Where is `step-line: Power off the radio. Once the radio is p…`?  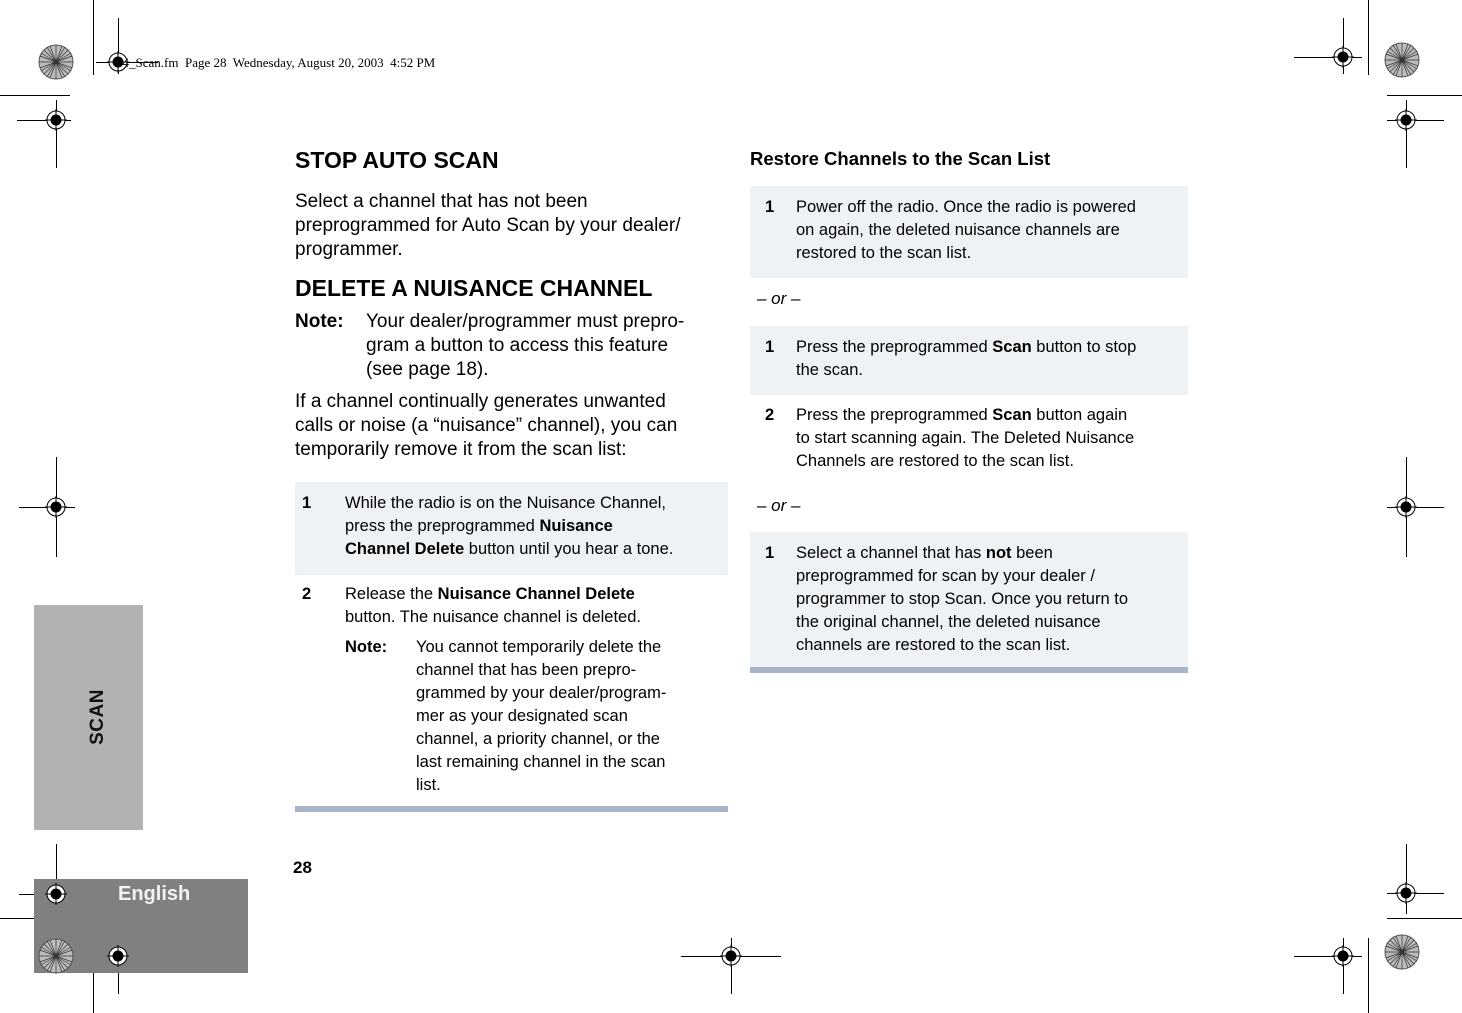
step-line: Power off the radio. Once the radio is p… is located at coordinates (990, 207).